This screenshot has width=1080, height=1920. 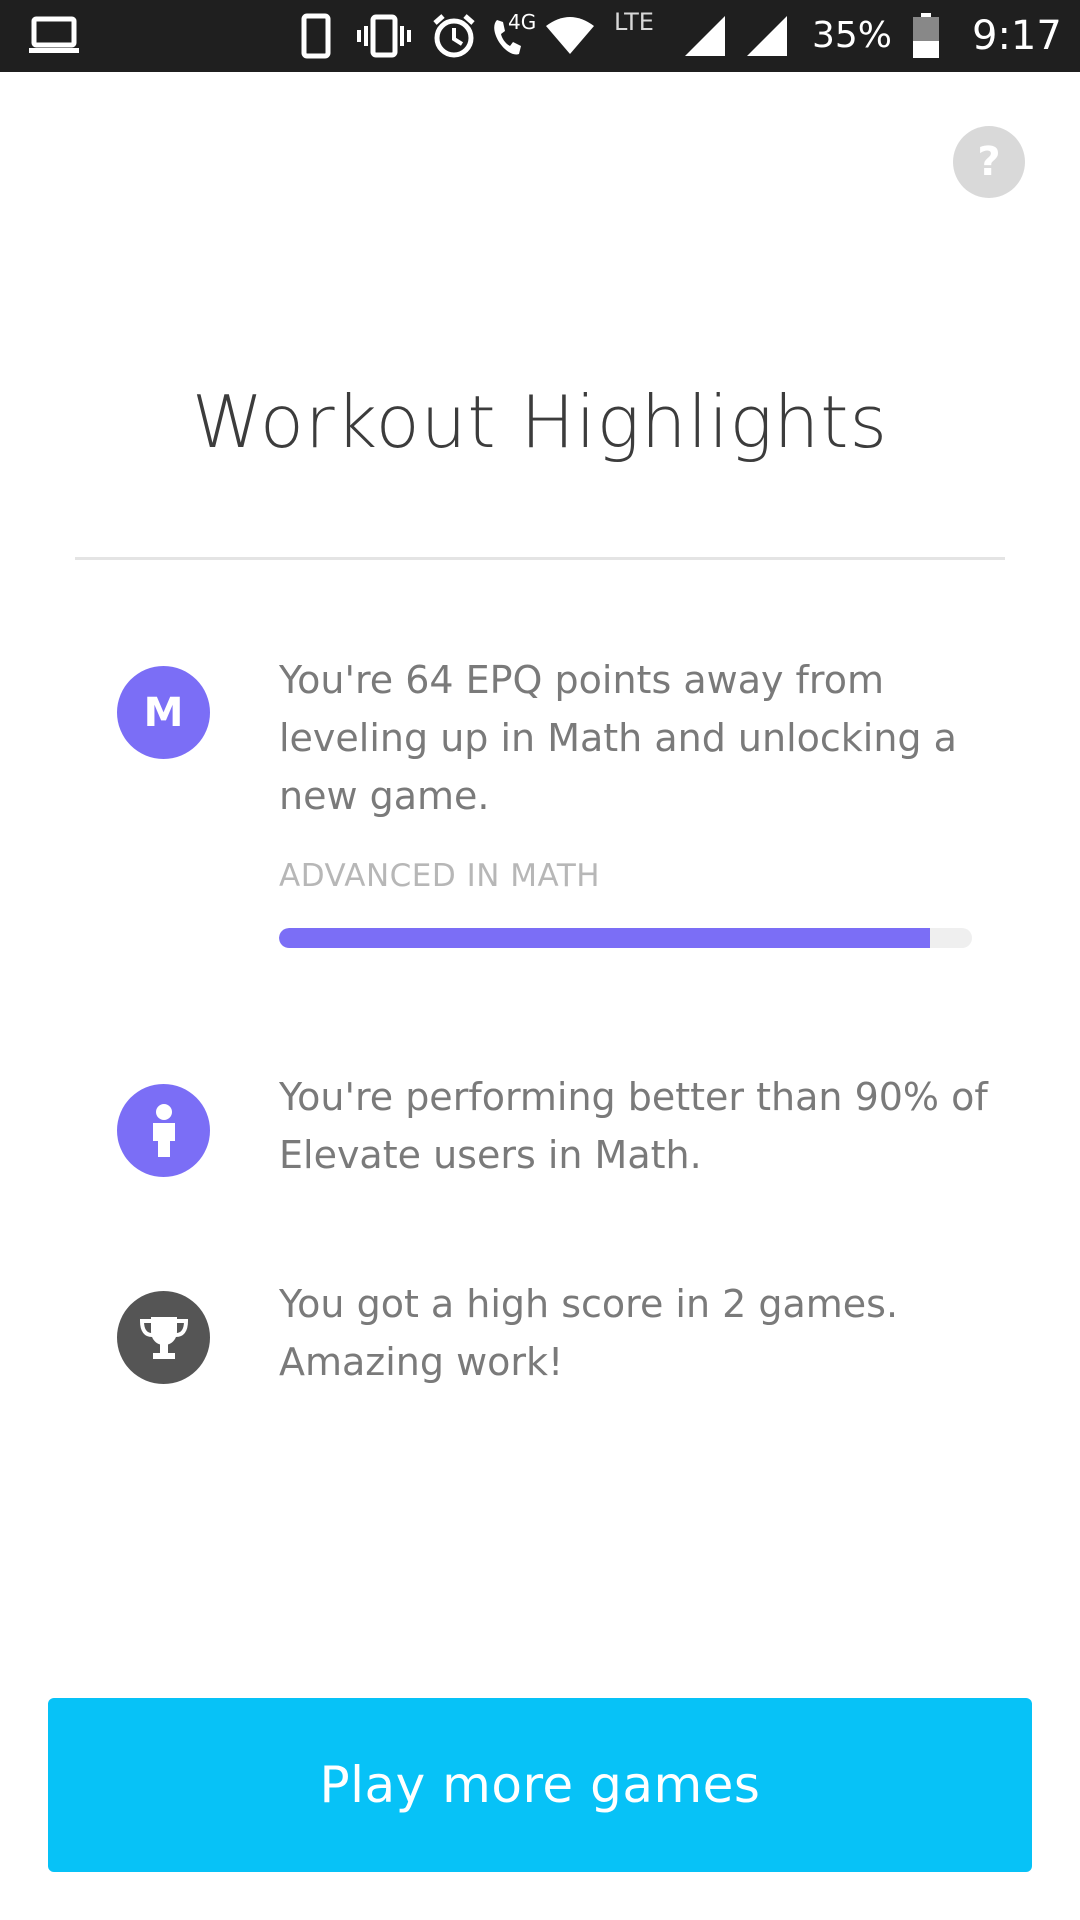 I want to click on page-title: Workout Highlights, so click(x=540, y=422).